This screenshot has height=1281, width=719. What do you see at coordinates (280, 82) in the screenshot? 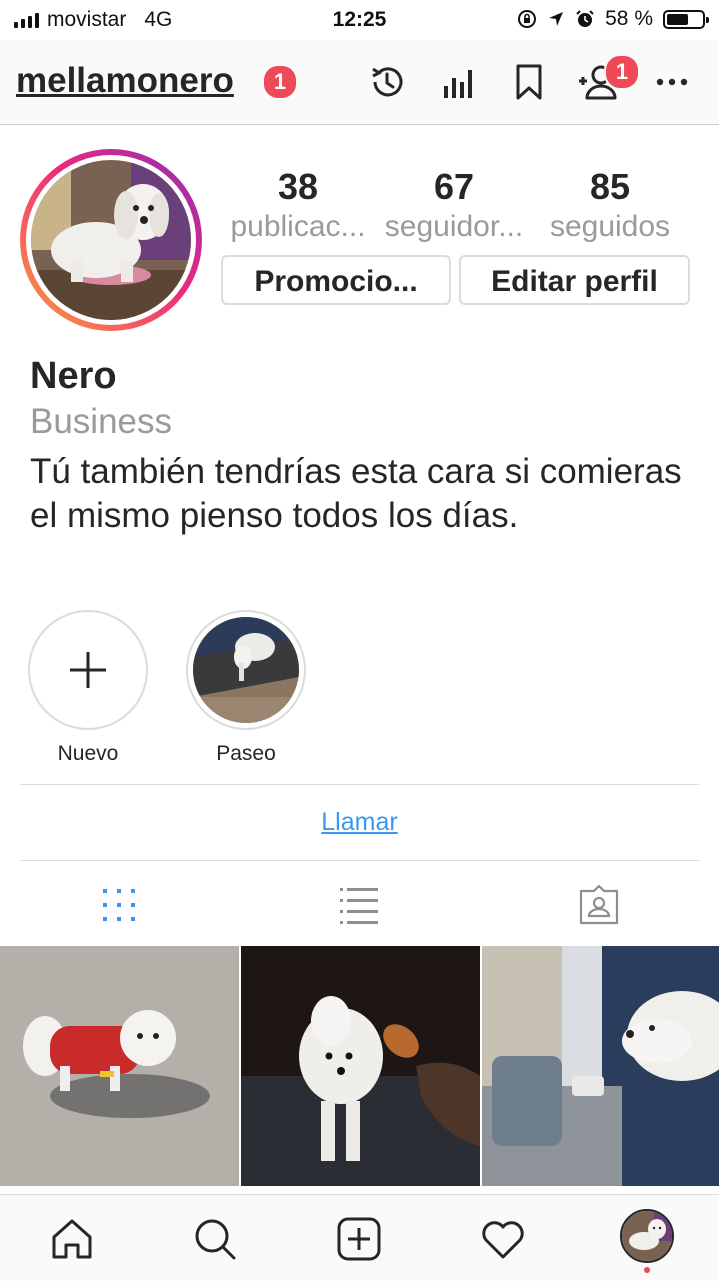
I see `username-notification-badge: 1` at bounding box center [280, 82].